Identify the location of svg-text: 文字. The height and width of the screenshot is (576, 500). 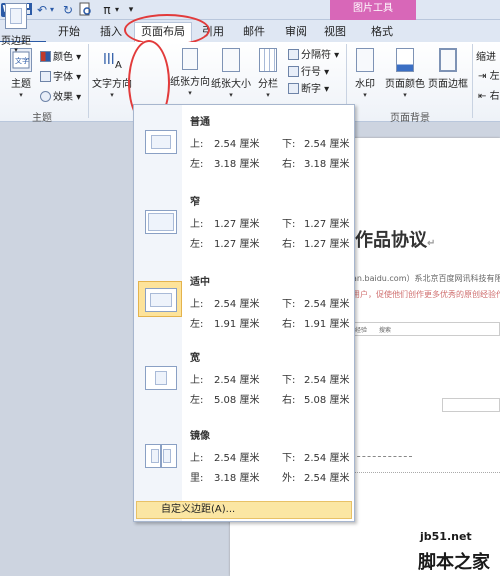
(22, 60).